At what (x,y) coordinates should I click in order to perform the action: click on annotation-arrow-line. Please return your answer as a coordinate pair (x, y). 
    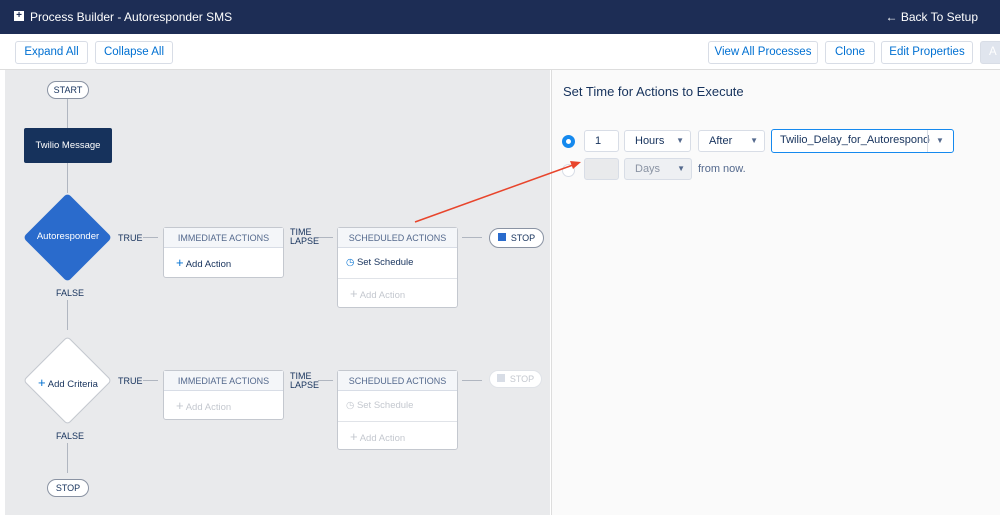
    Looking at the image, I should click on (494, 193).